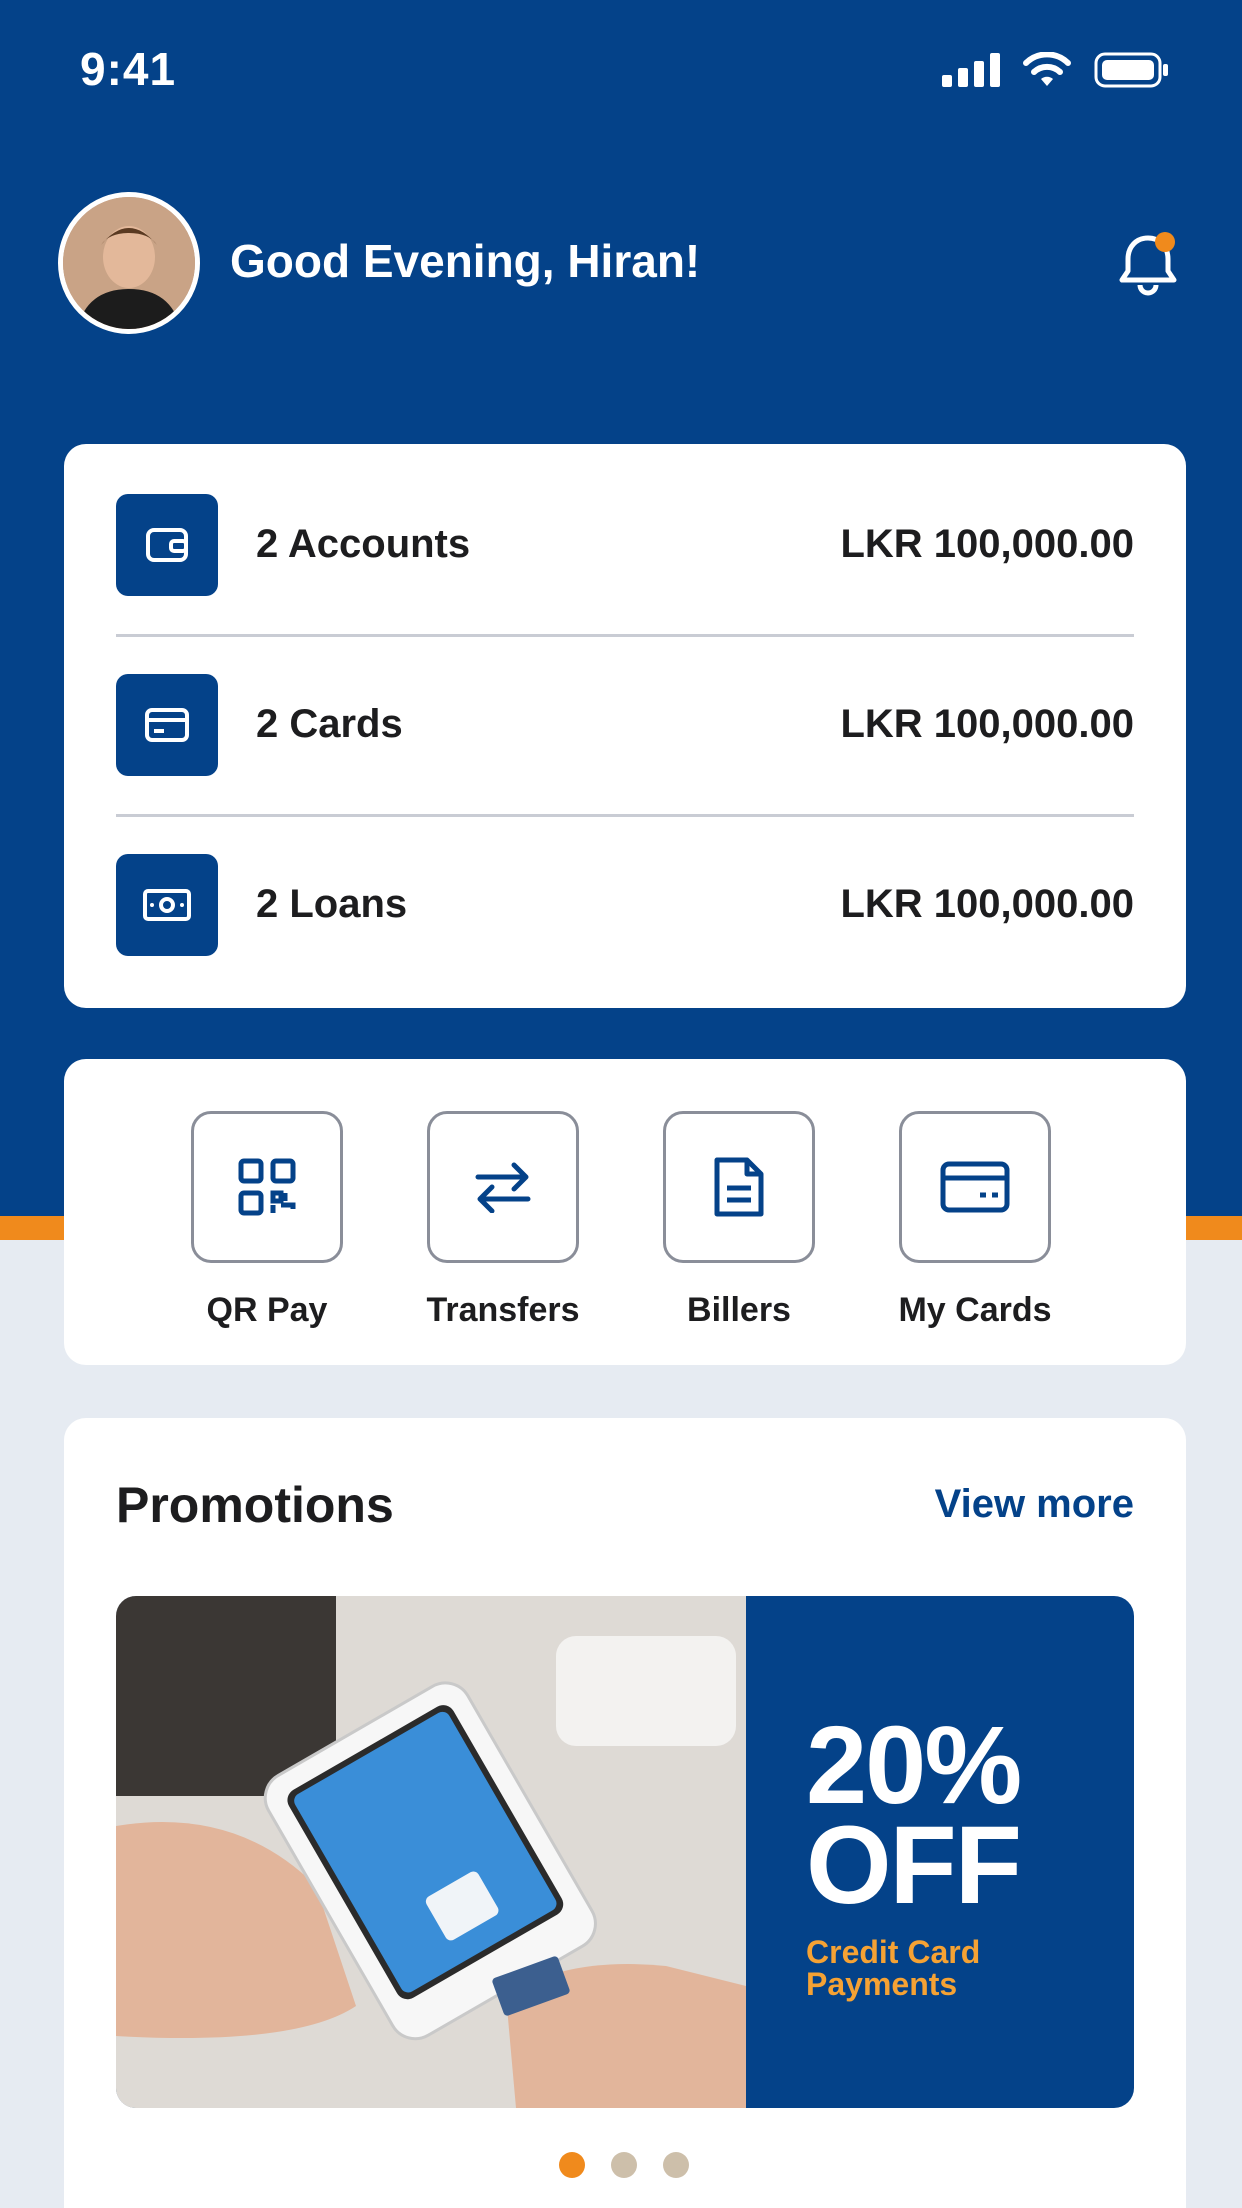  I want to click on summary-row-loans: 2 Loans LKR 100,000.00, so click(625, 894).